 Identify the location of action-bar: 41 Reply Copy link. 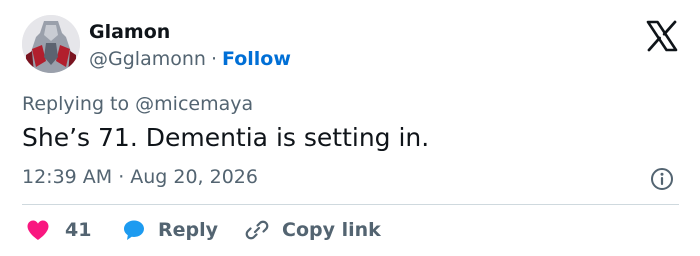
(350, 230).